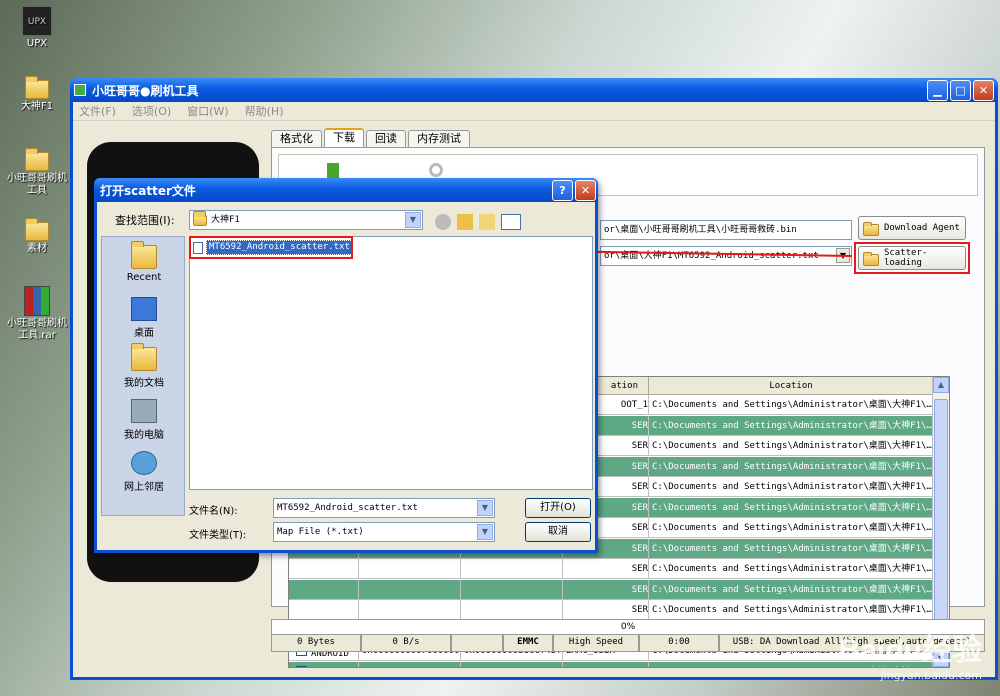  I want to click on scatter-path-field: or\桌面\大神F1\MT6592_Android_scatter.txt, so click(726, 256).